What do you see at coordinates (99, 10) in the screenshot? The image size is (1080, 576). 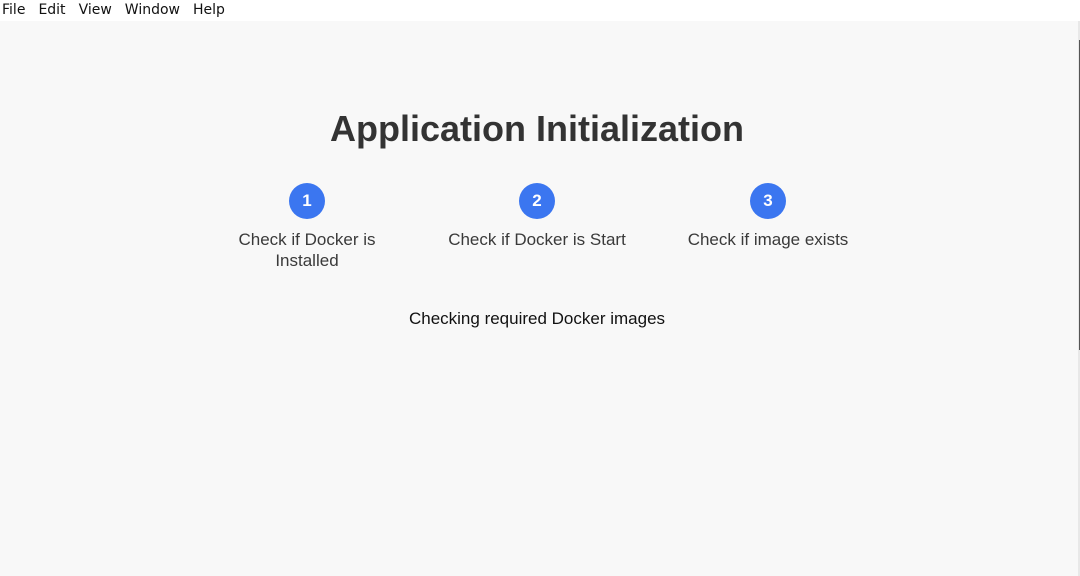 I see `menu-view: View` at bounding box center [99, 10].